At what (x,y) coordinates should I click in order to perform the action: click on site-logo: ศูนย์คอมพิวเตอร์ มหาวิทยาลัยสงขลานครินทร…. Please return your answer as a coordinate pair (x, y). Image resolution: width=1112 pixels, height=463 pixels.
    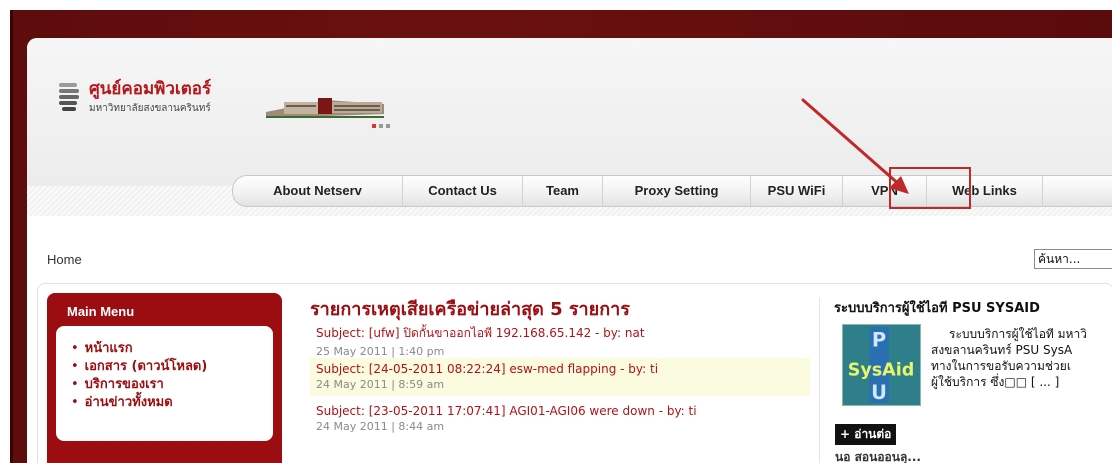
    Looking at the image, I should click on (135, 98).